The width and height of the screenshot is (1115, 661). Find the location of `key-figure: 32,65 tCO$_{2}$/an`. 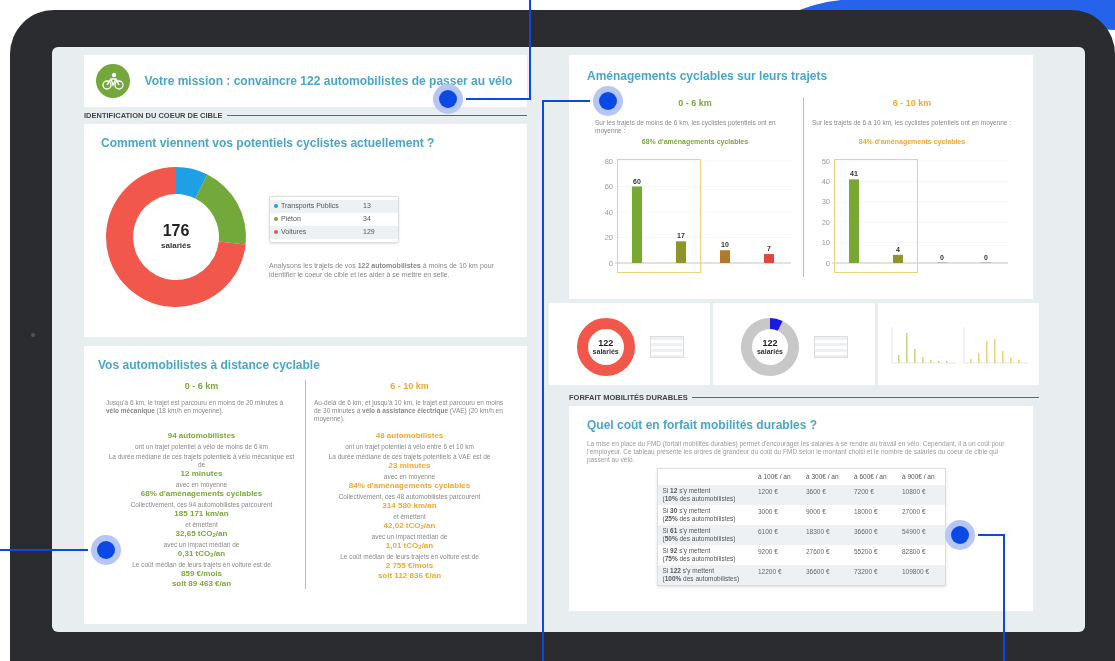

key-figure: 32,65 tCO$_{2}$/an is located at coordinates (201, 533).